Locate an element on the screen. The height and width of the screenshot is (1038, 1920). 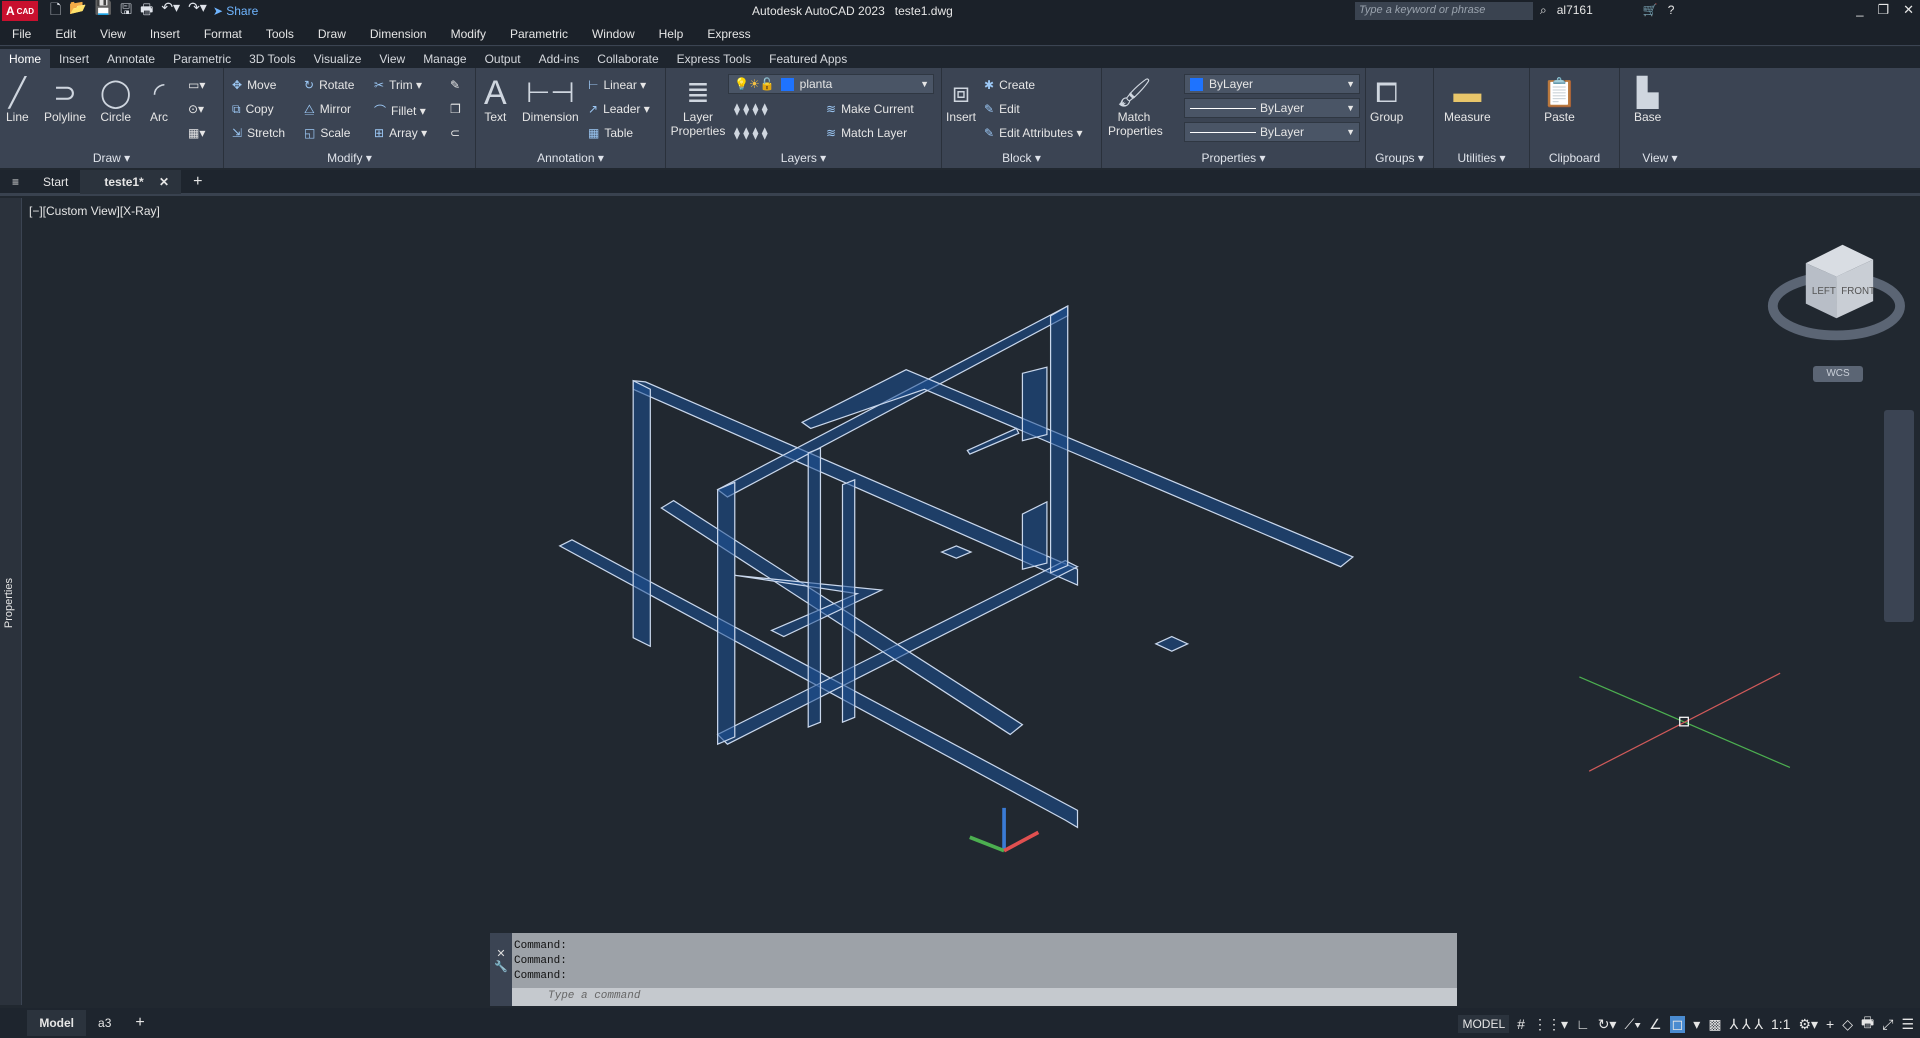
scale-dropdown: 1:1 is located at coordinates (1780, 1024).